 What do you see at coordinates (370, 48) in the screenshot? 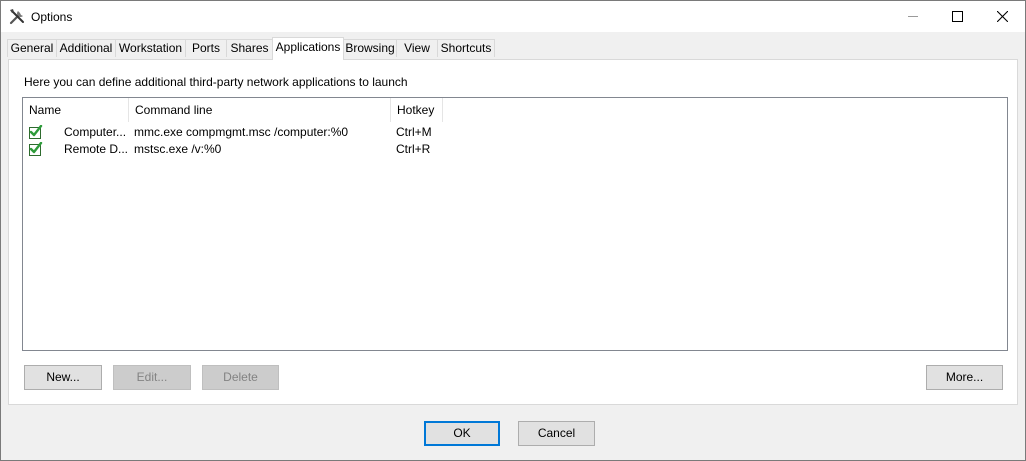
I see `tab-browsing: Browsing` at bounding box center [370, 48].